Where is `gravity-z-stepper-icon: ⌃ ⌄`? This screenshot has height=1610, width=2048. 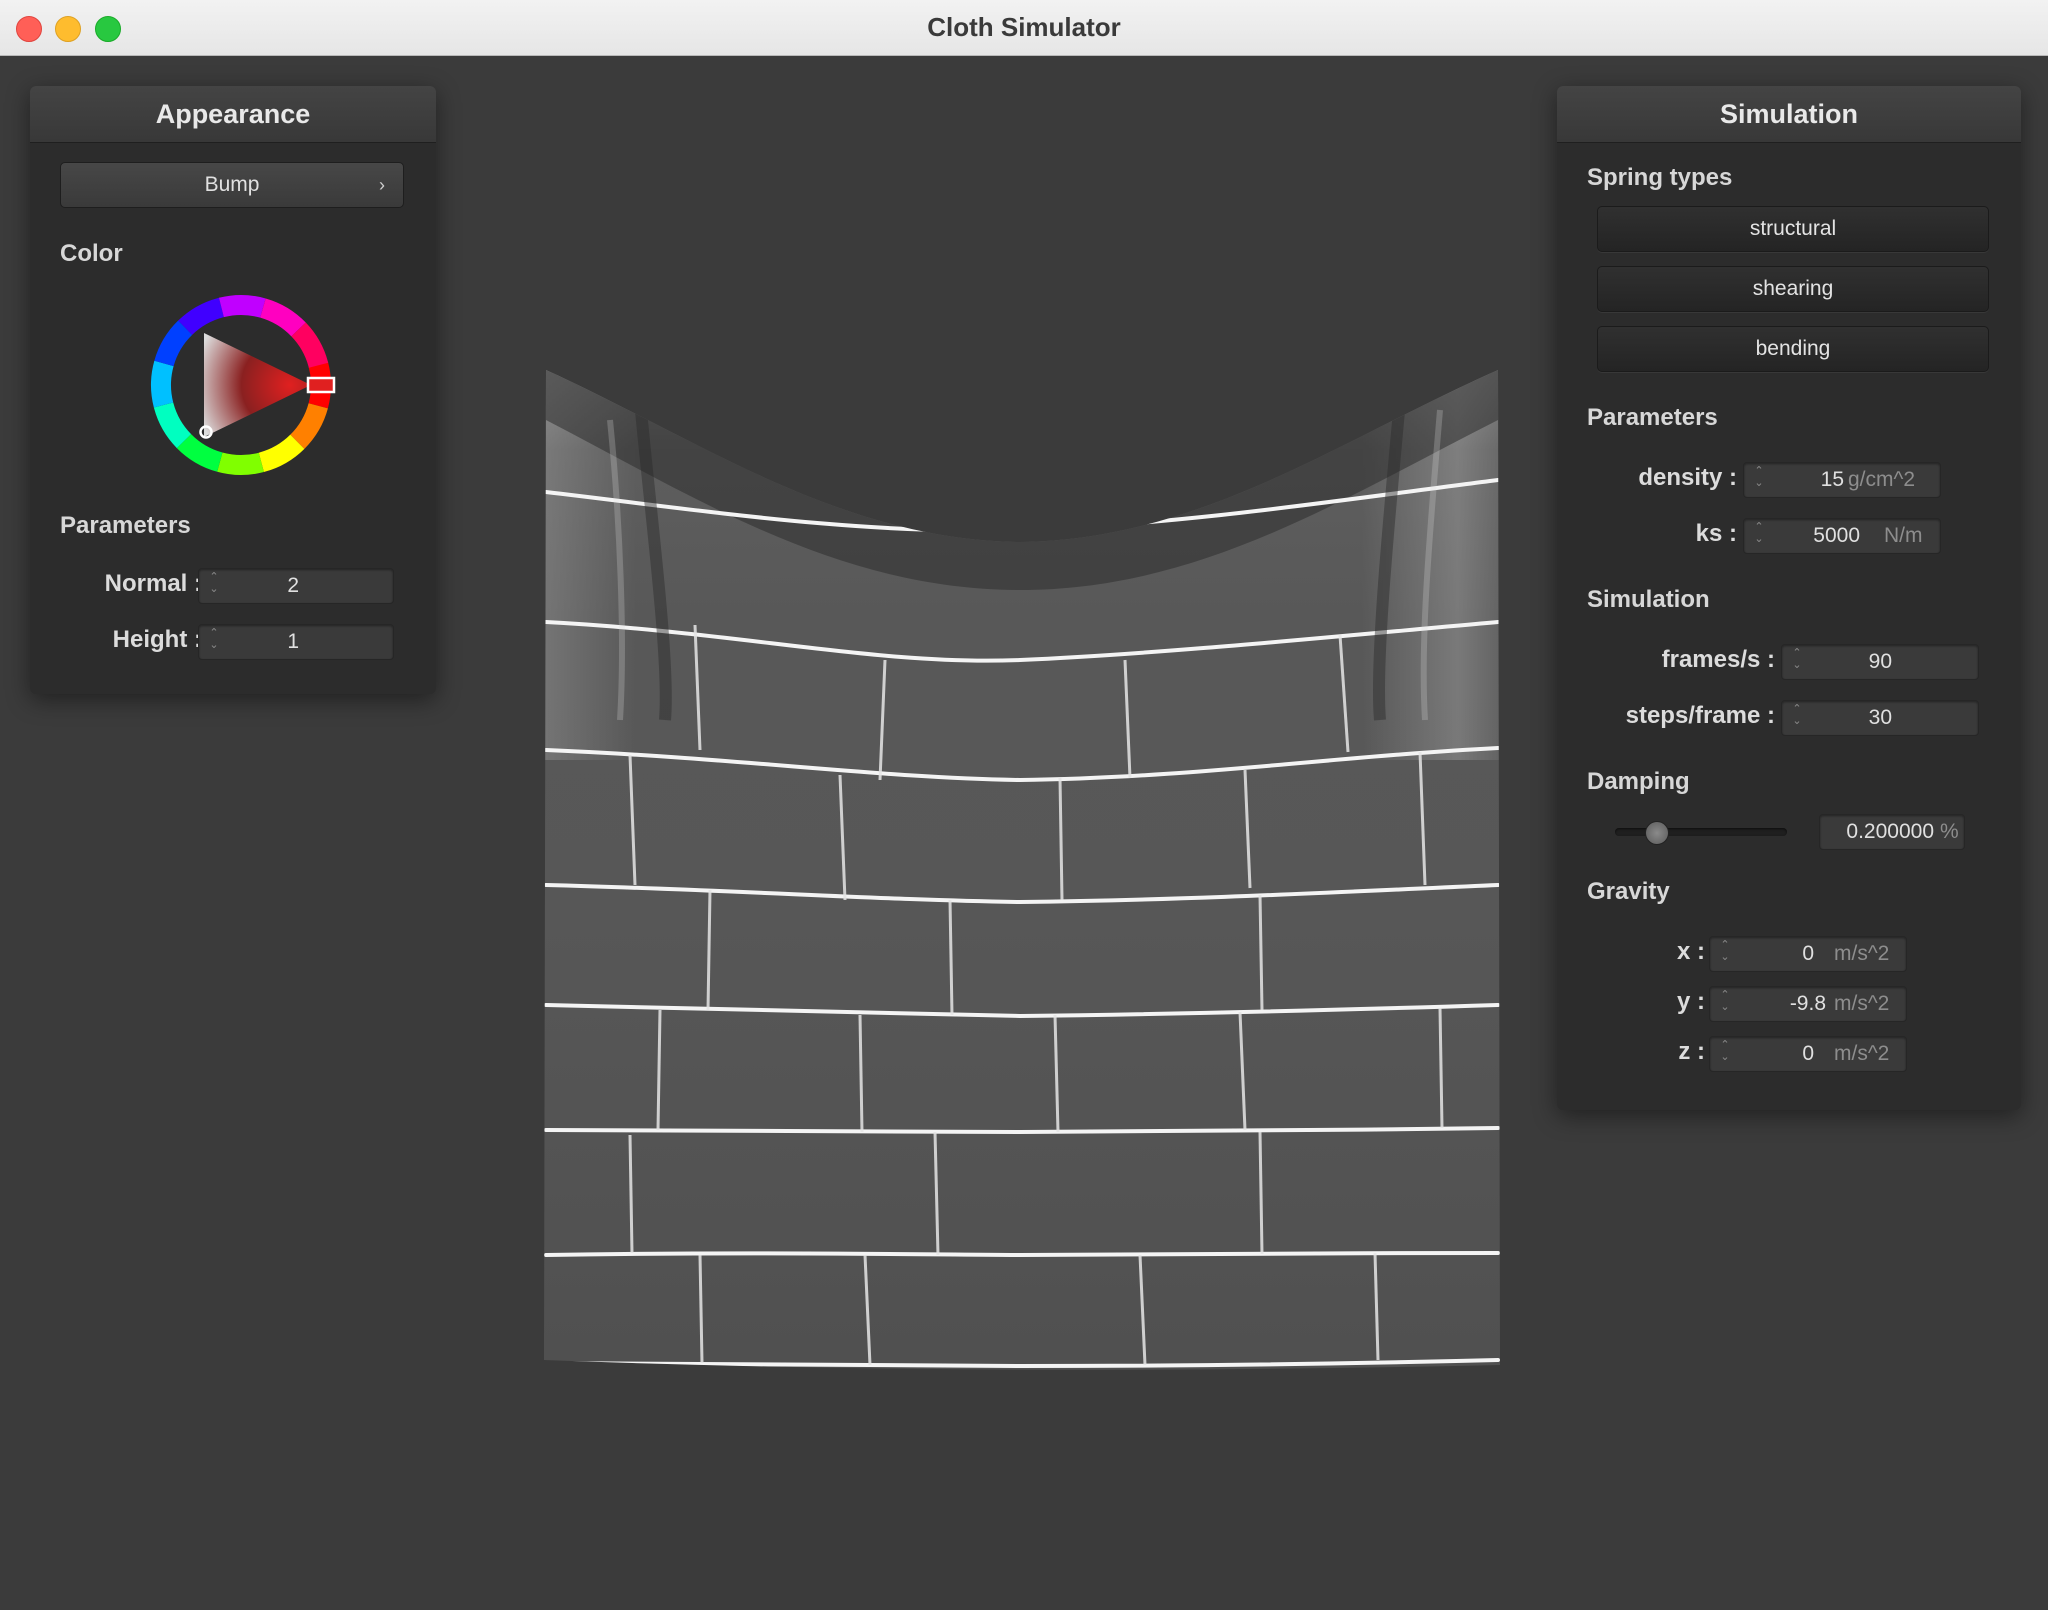 gravity-z-stepper-icon: ⌃ ⌄ is located at coordinates (1725, 1054).